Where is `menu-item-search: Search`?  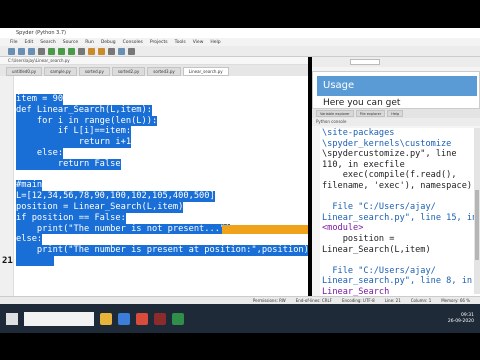 menu-item-search: Search is located at coordinates (47, 42).